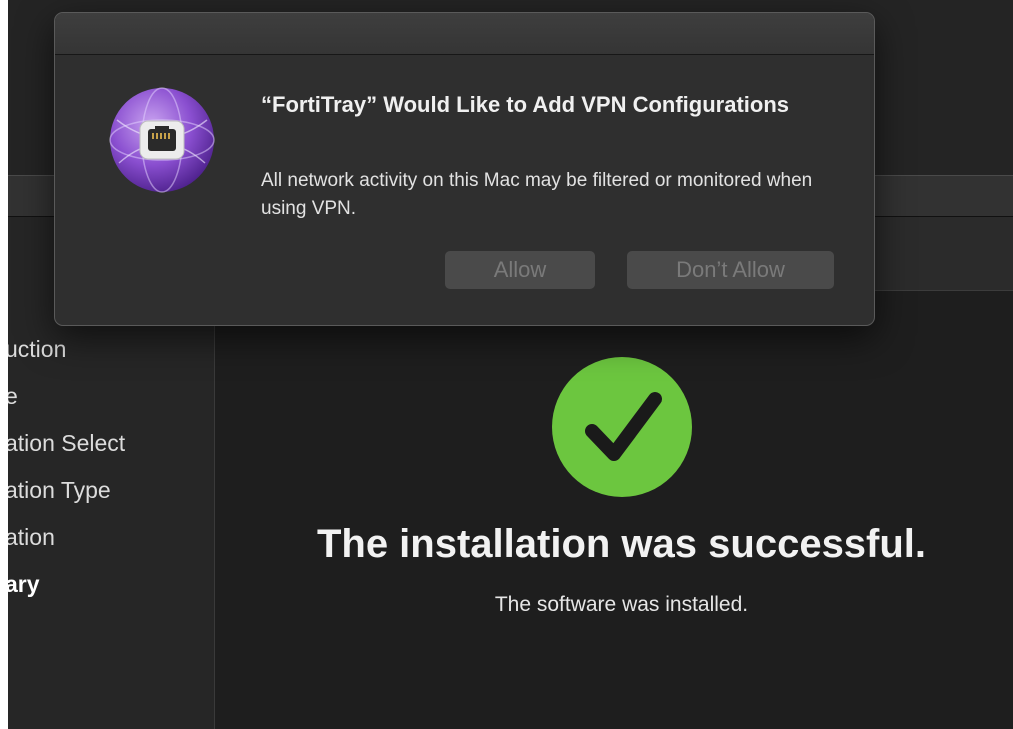 The height and width of the screenshot is (729, 1013). What do you see at coordinates (59, 490) in the screenshot?
I see `step-installation-type: ation Type` at bounding box center [59, 490].